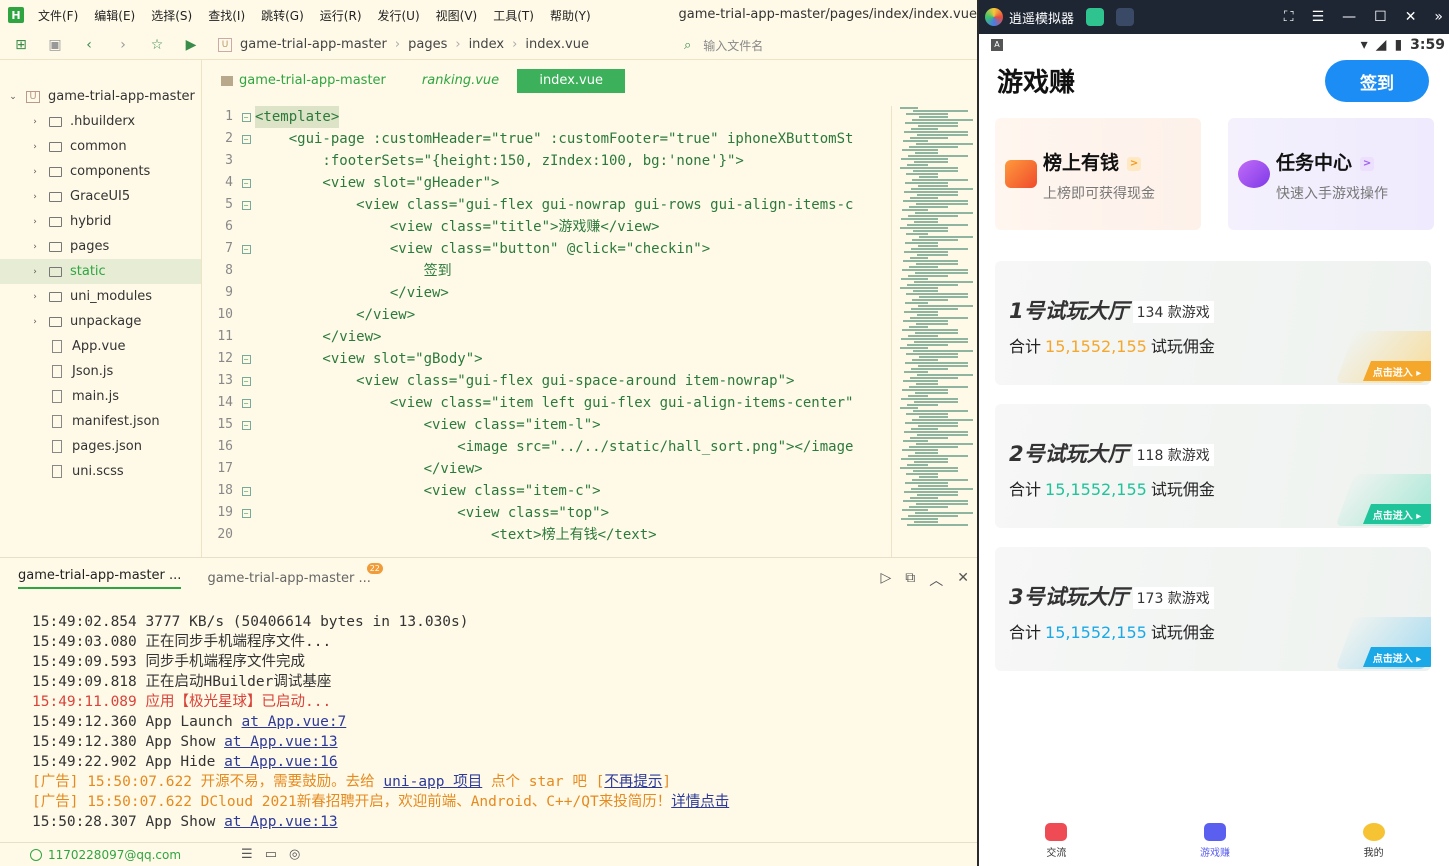 Image resolution: width=1449 pixels, height=866 pixels. Describe the element at coordinates (21, 45) in the screenshot. I see `new-file-icon: ⊞` at that location.